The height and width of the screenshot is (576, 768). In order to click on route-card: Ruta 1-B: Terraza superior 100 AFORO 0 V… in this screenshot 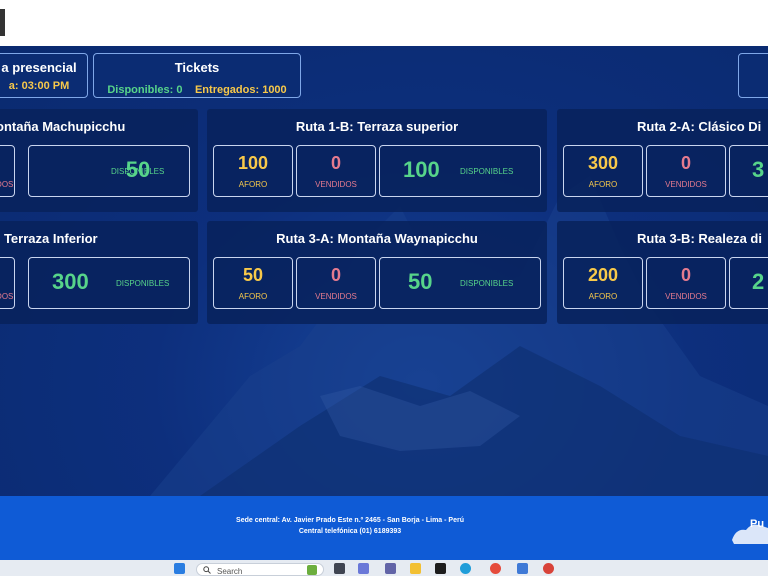, I will do `click(377, 160)`.